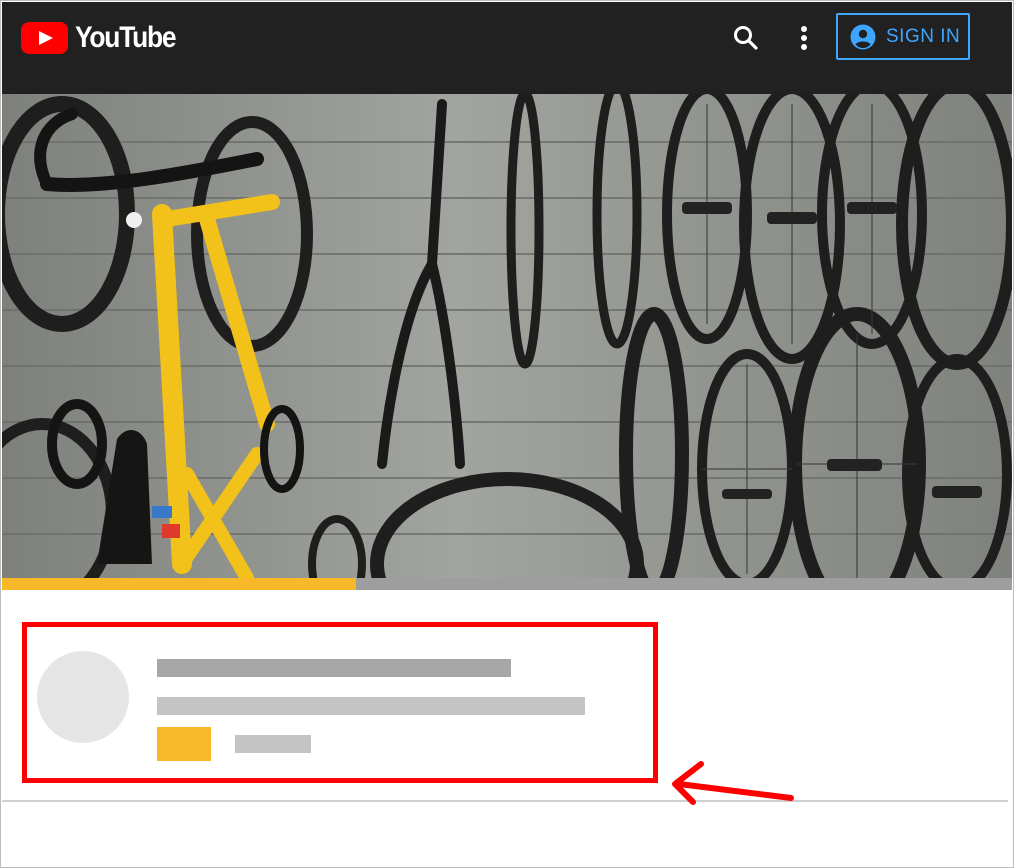 The width and height of the screenshot is (1014, 868). I want to click on more-options-button, so click(804, 38).